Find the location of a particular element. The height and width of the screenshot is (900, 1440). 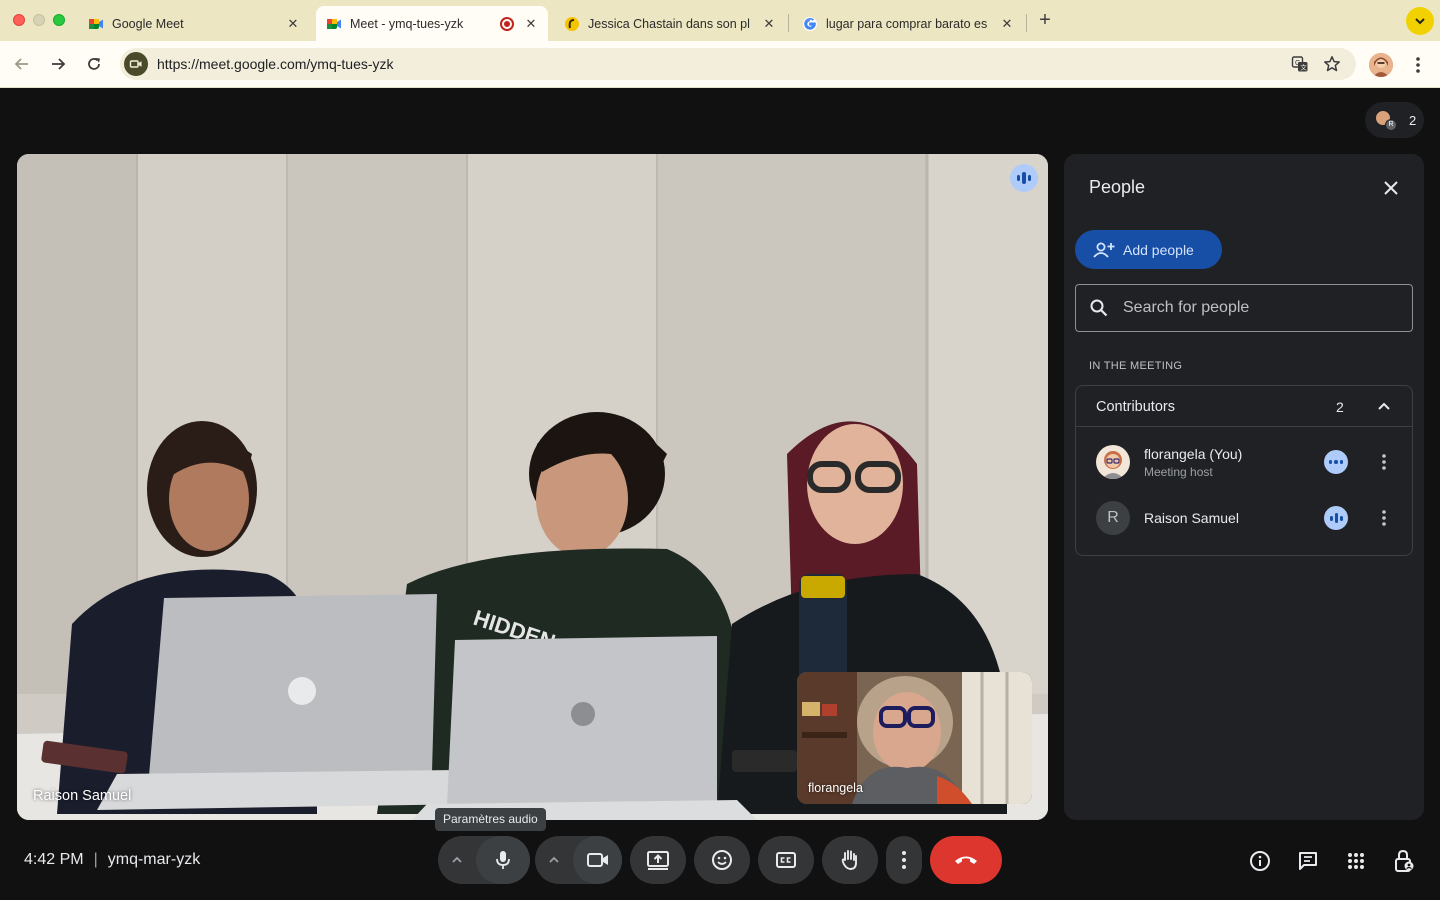

emoji-icon is located at coordinates (722, 860).